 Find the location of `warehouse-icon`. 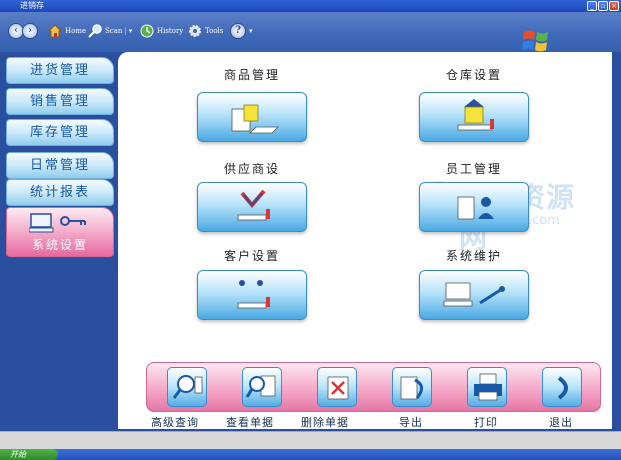

warehouse-icon is located at coordinates (475, 115).